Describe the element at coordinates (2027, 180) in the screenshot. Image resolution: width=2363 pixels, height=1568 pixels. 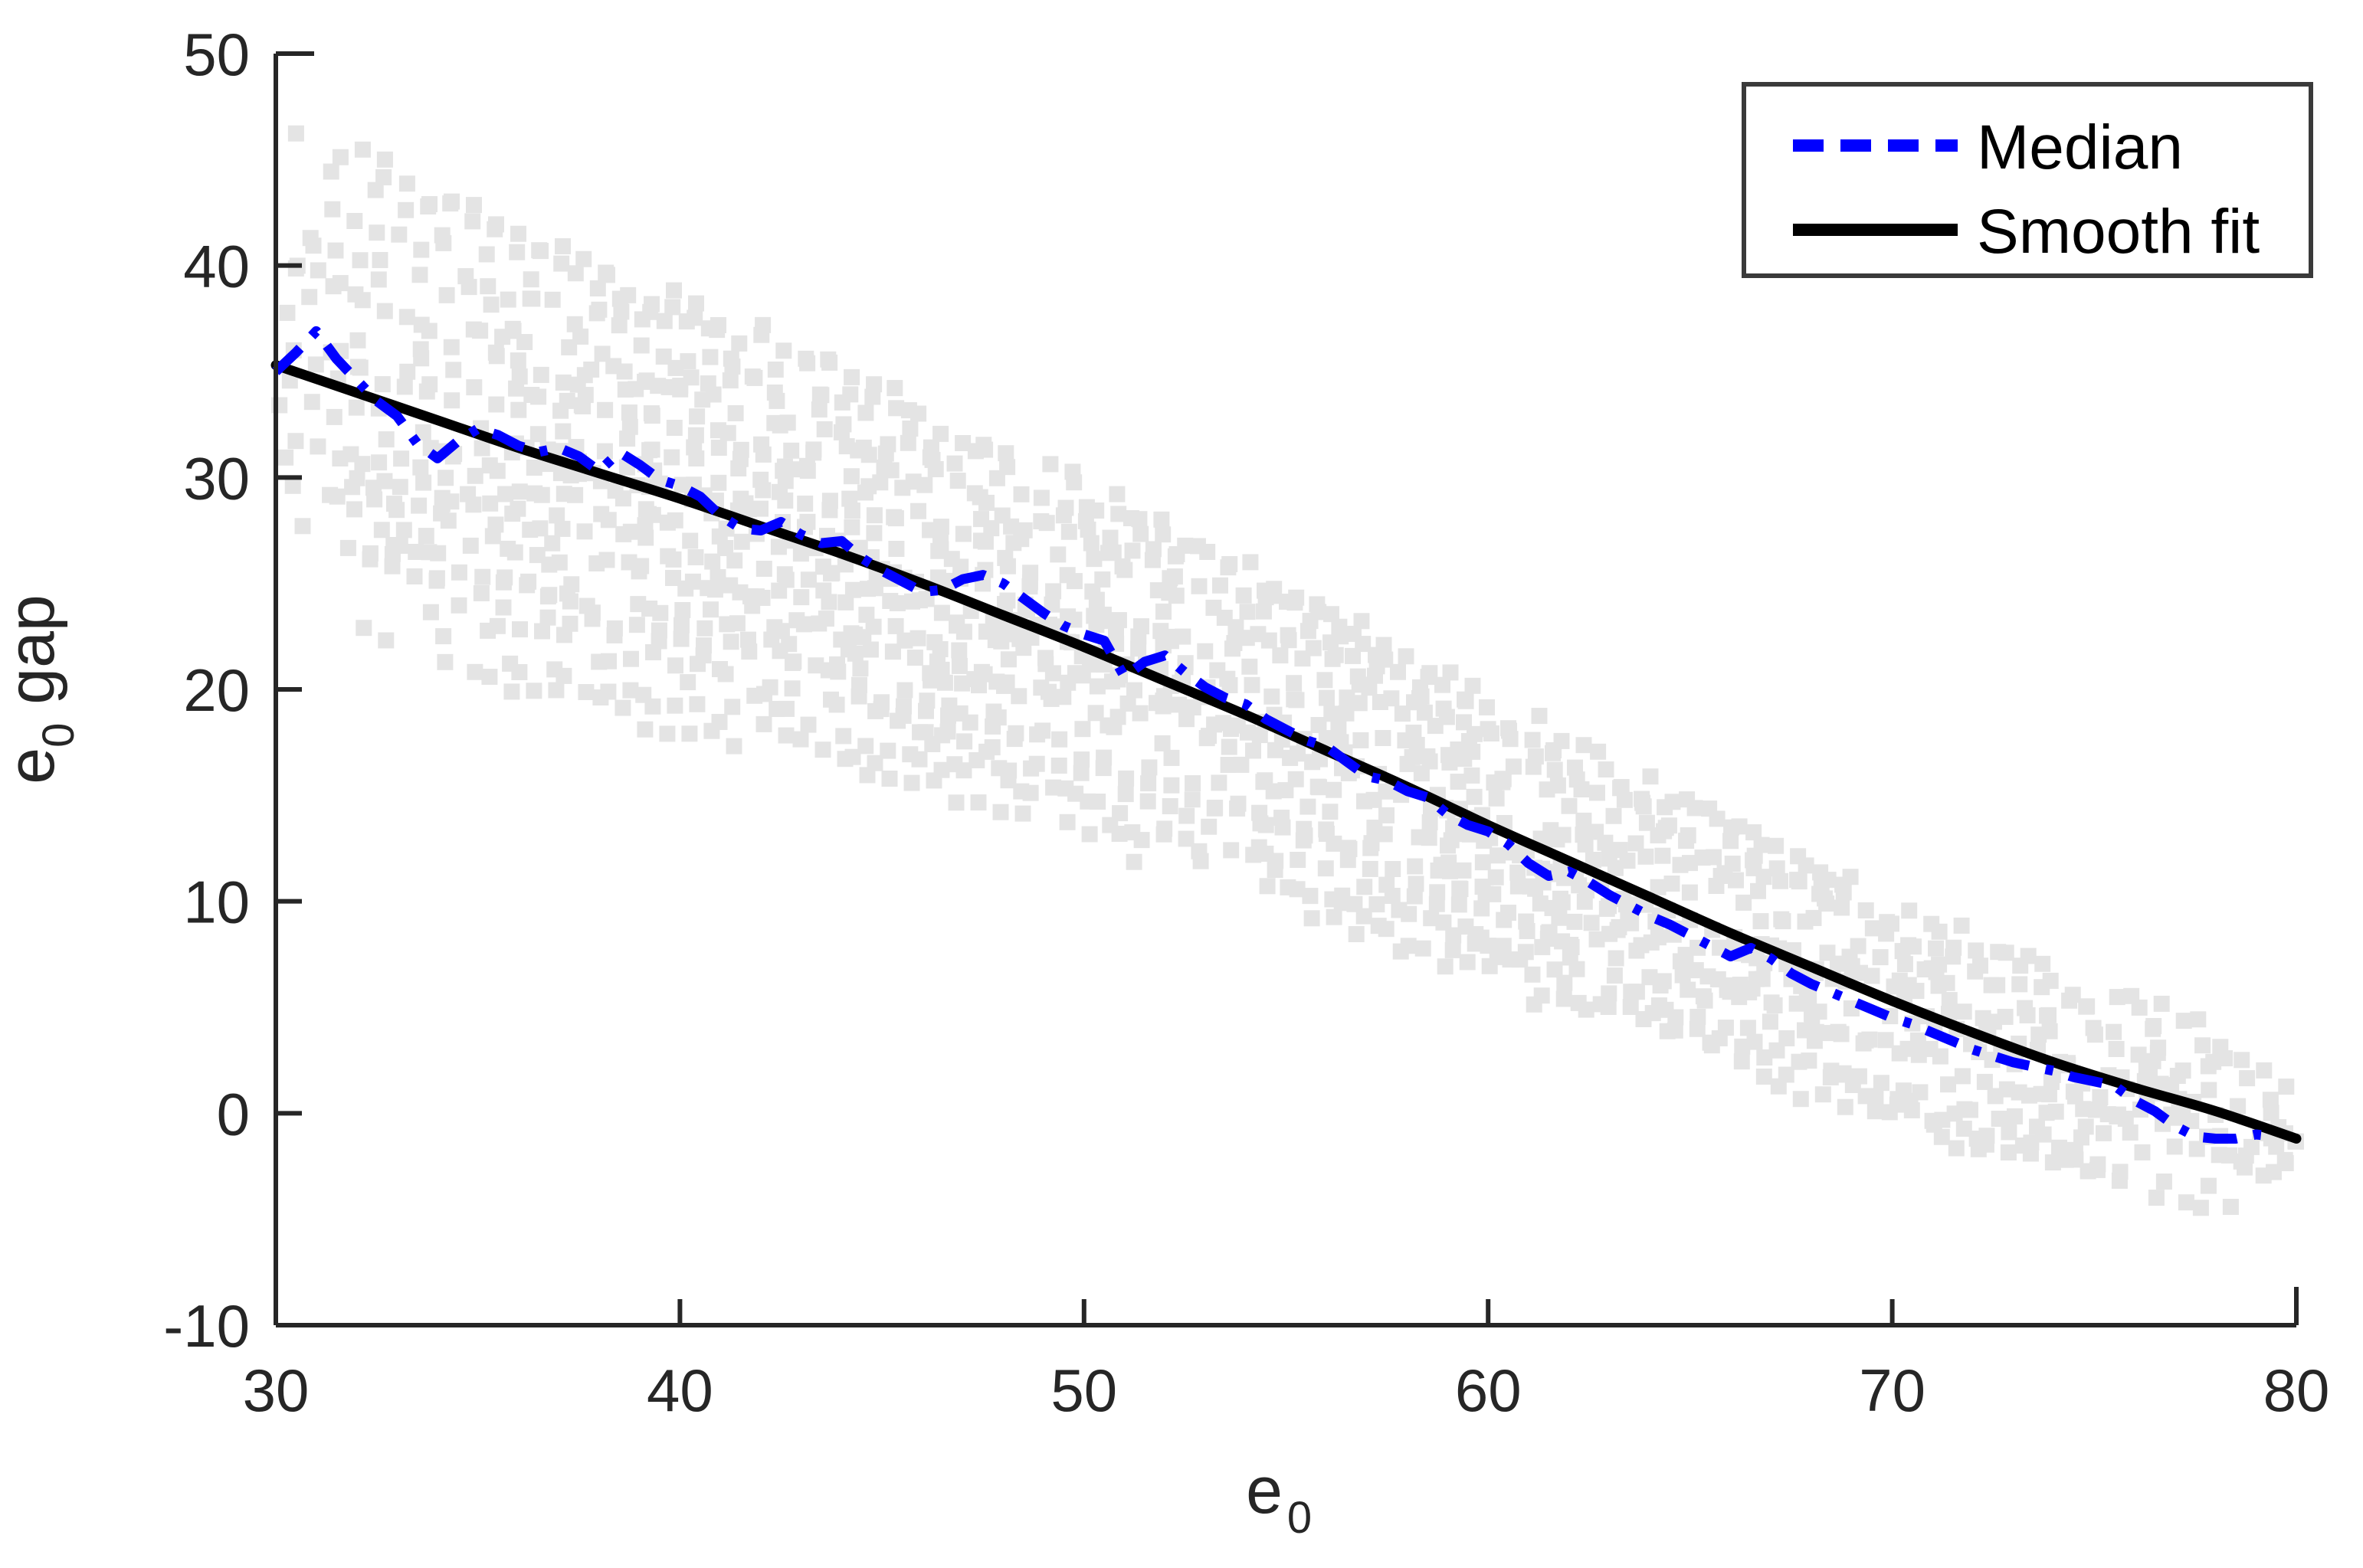
I see `chart-legend: Median Smooth fit` at that location.